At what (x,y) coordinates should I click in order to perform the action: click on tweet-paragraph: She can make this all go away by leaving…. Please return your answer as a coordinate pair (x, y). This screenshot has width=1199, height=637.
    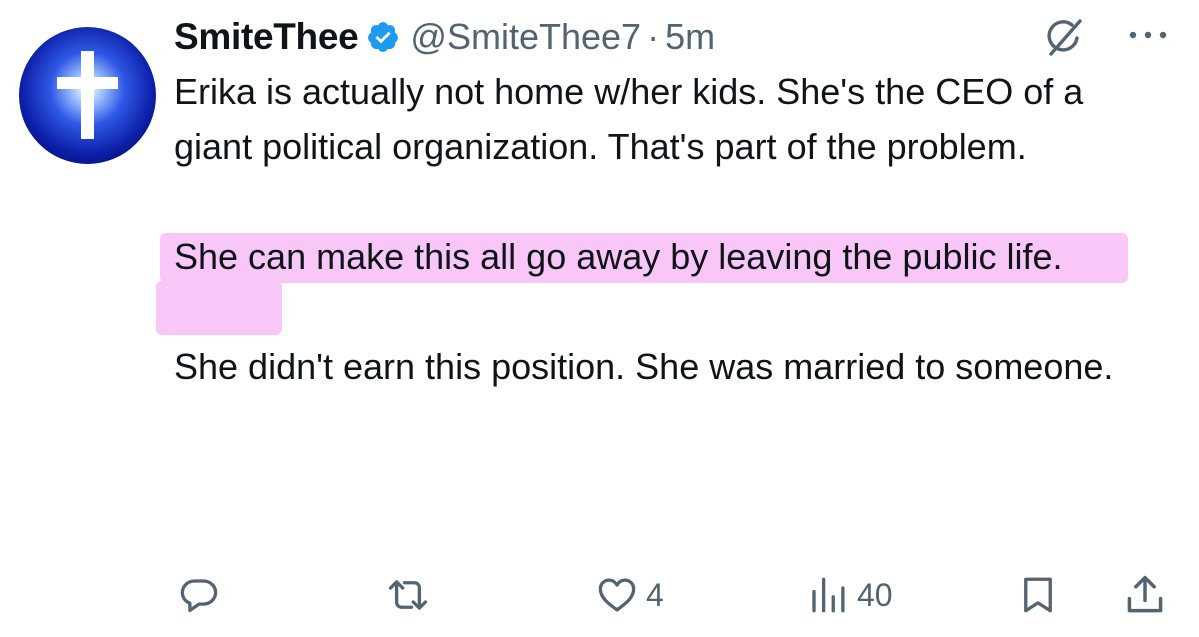
    Looking at the image, I should click on (618, 256).